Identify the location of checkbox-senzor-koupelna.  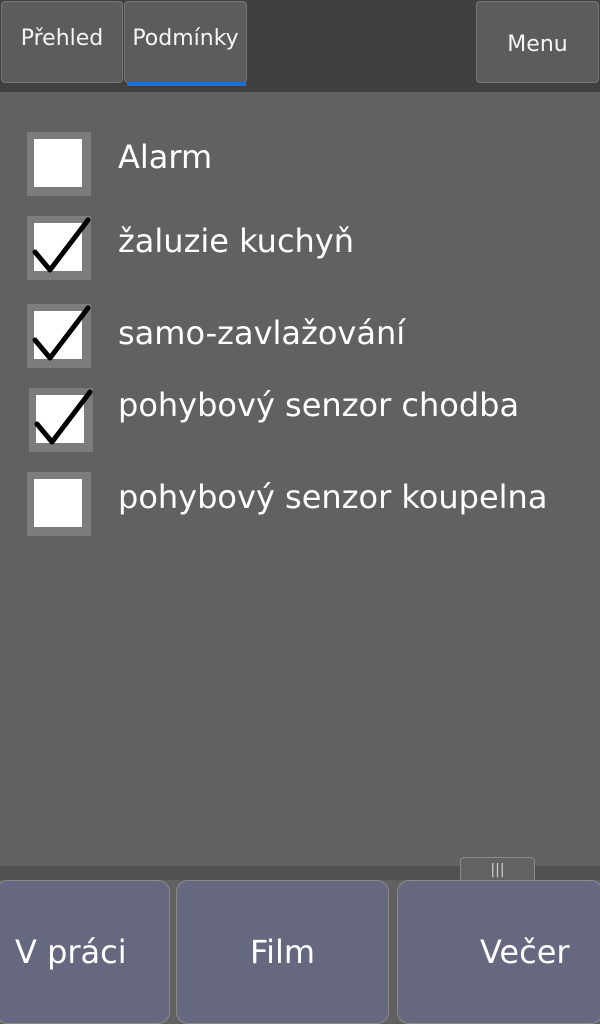
(59, 504).